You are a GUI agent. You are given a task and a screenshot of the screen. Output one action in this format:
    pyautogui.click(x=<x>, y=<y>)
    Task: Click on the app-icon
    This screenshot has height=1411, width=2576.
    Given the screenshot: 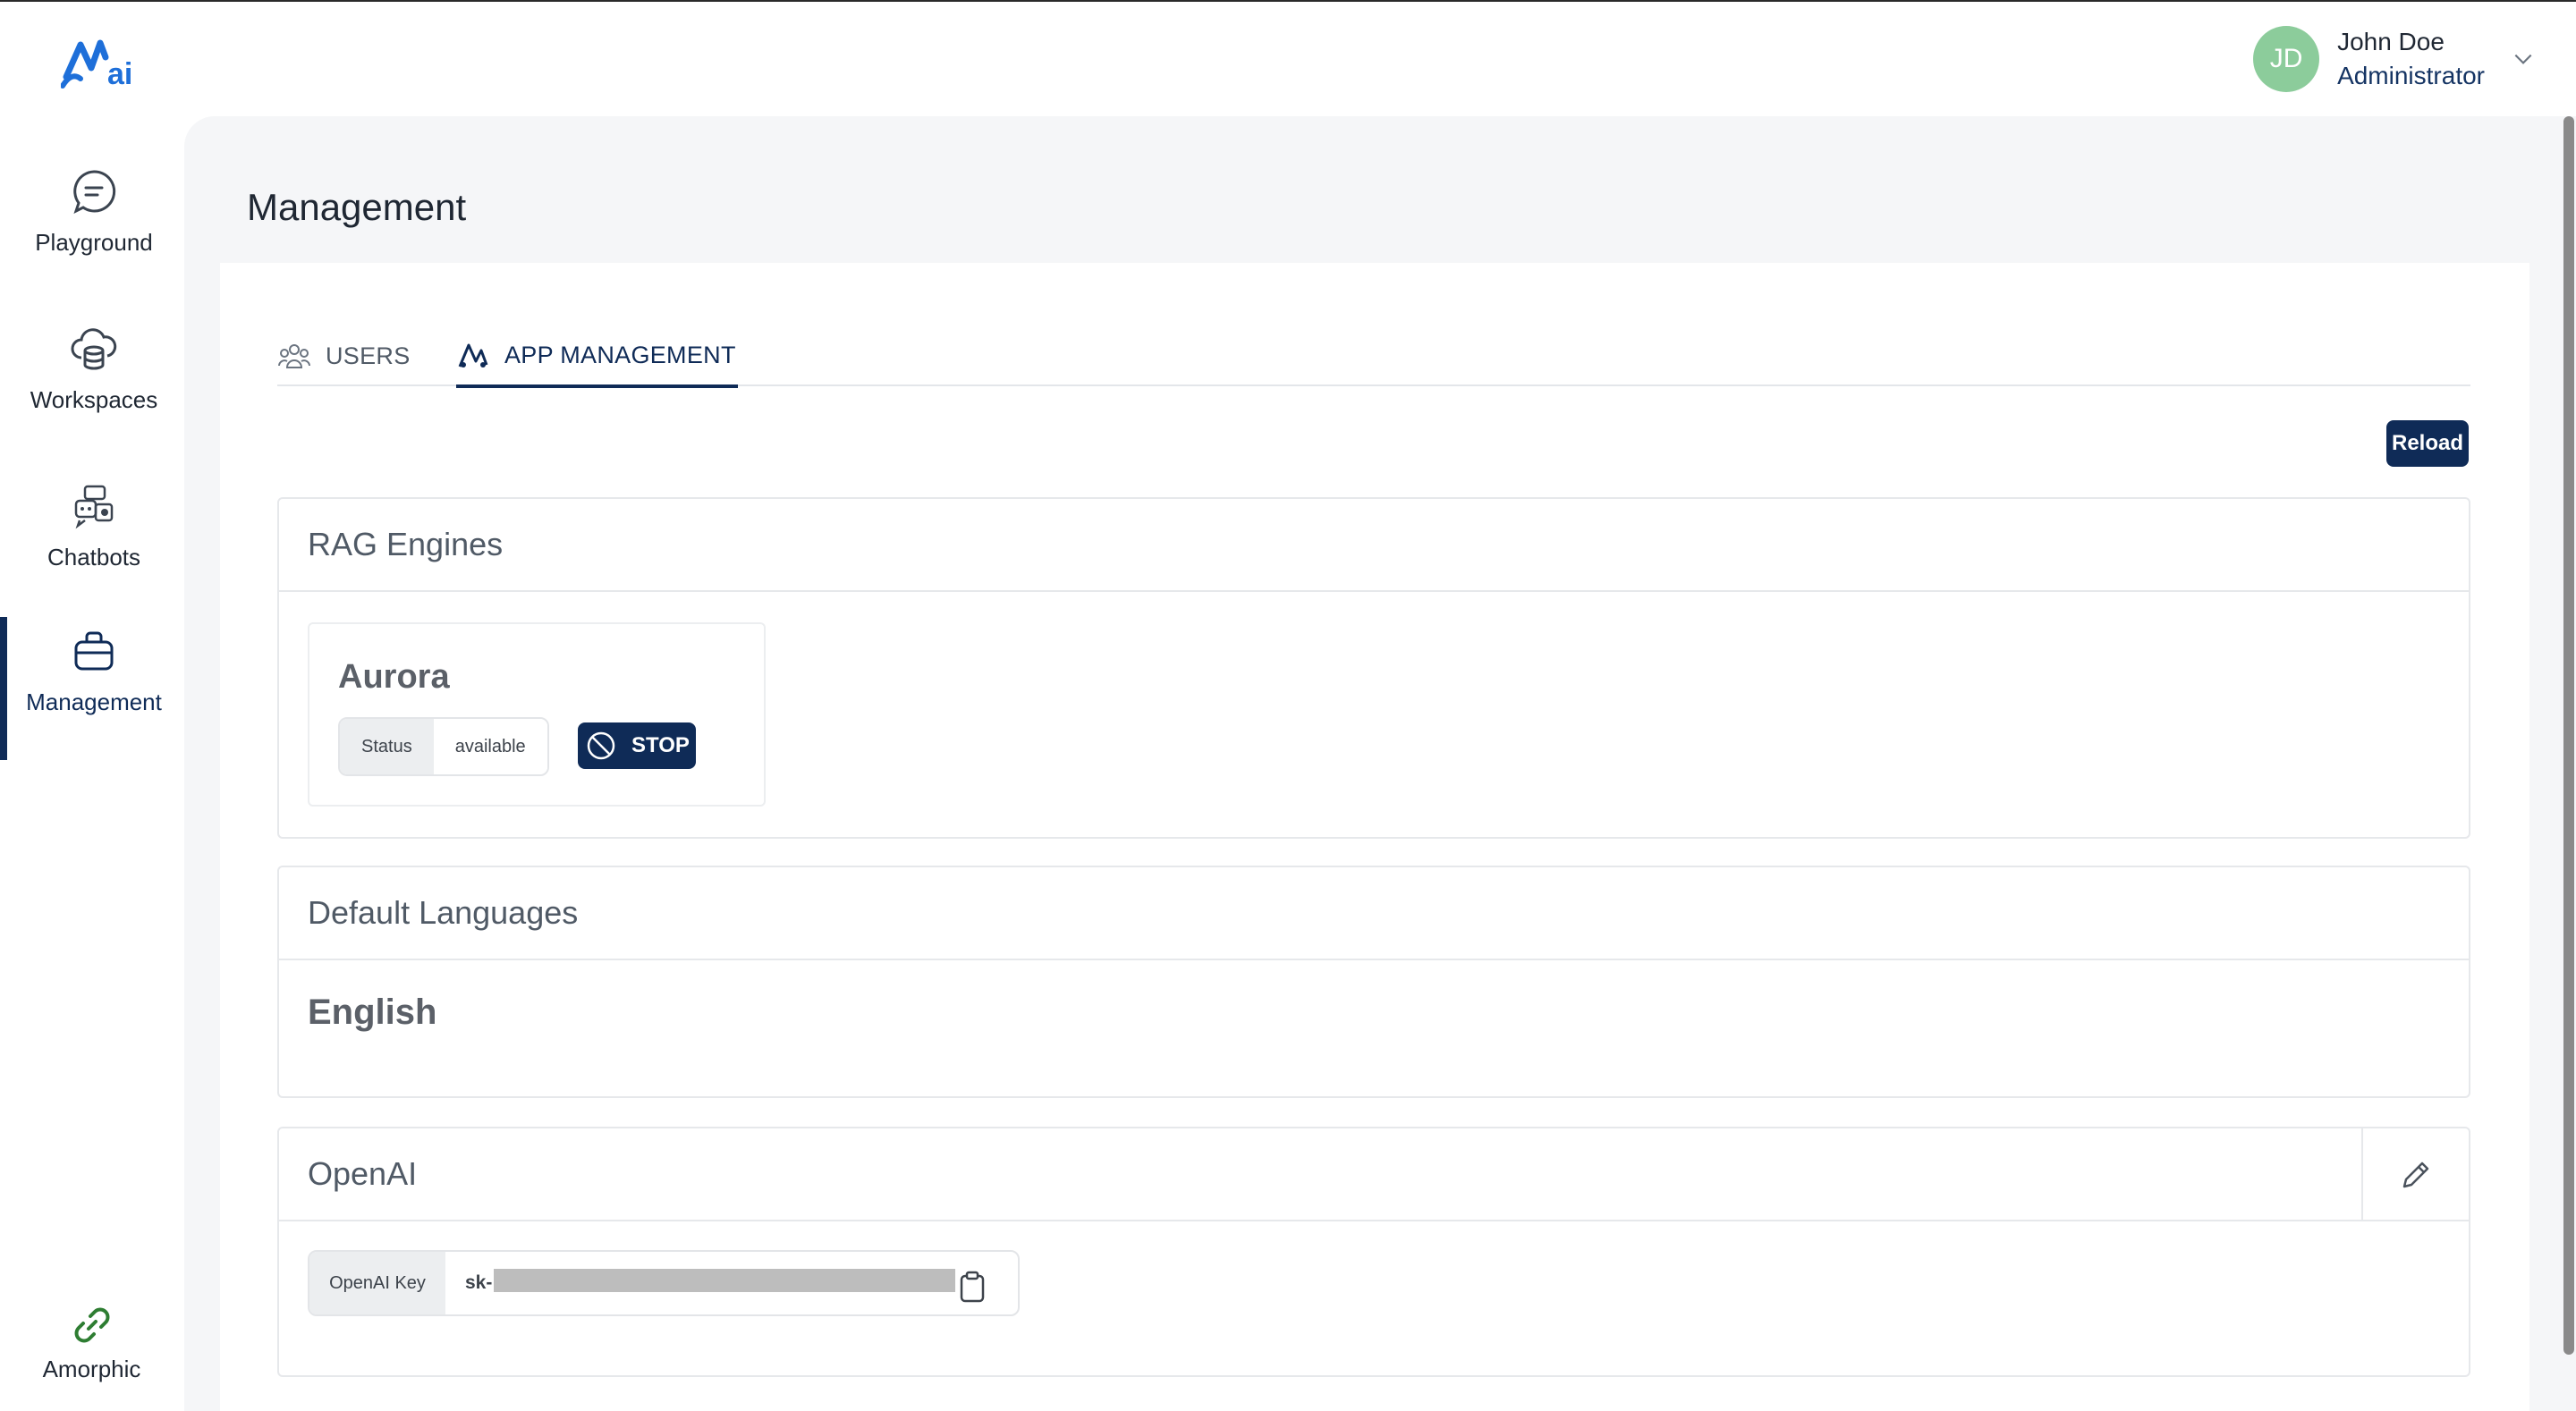 What is the action you would take?
    pyautogui.click(x=473, y=356)
    